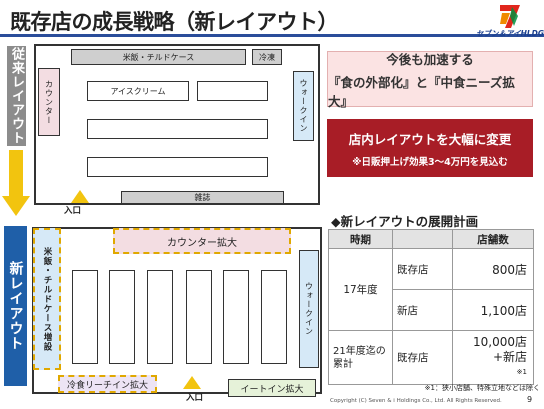  Describe the element at coordinates (422, 310) in the screenshot. I see `cell-type: 新店` at that location.